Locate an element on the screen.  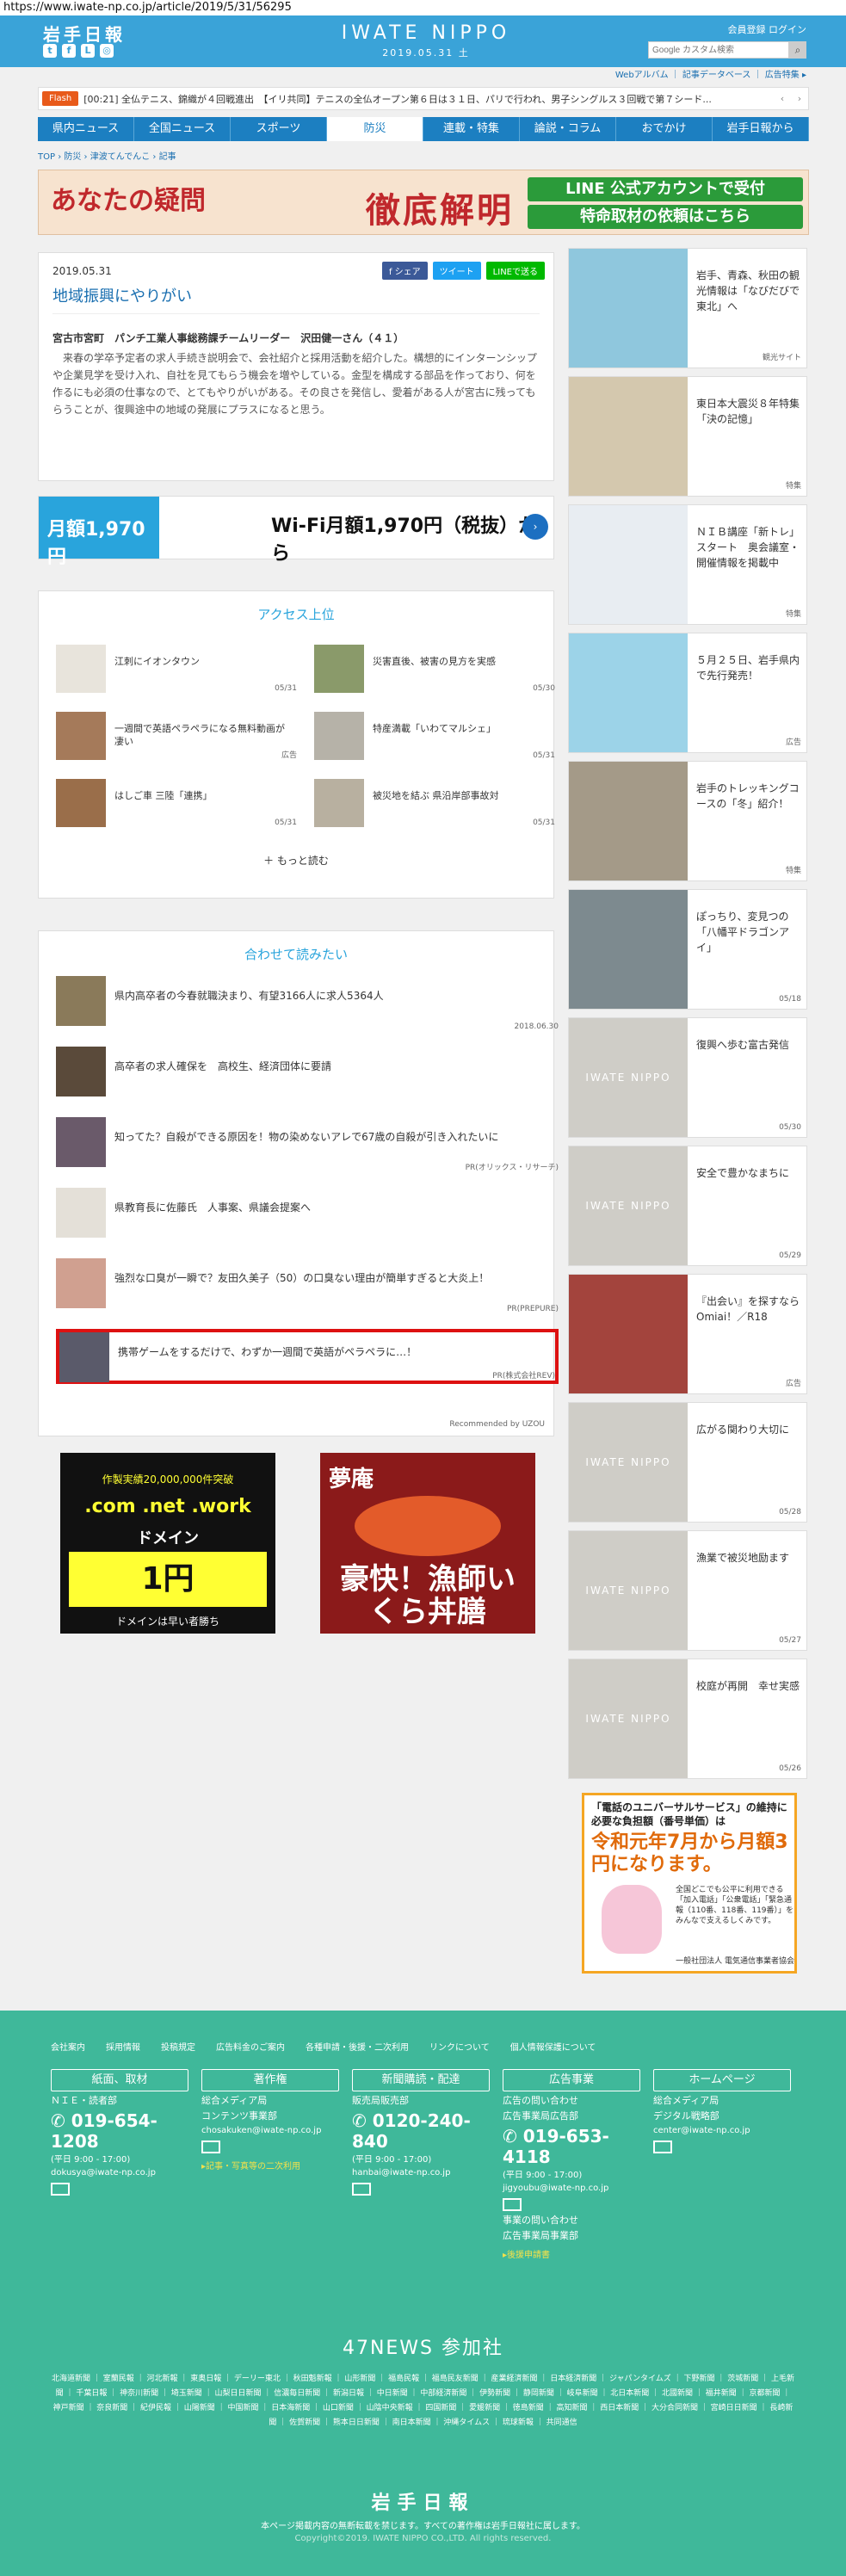
ranking-item: 被災地を結ぶ 県沿岸部事故対 05/31 is located at coordinates (435, 803).